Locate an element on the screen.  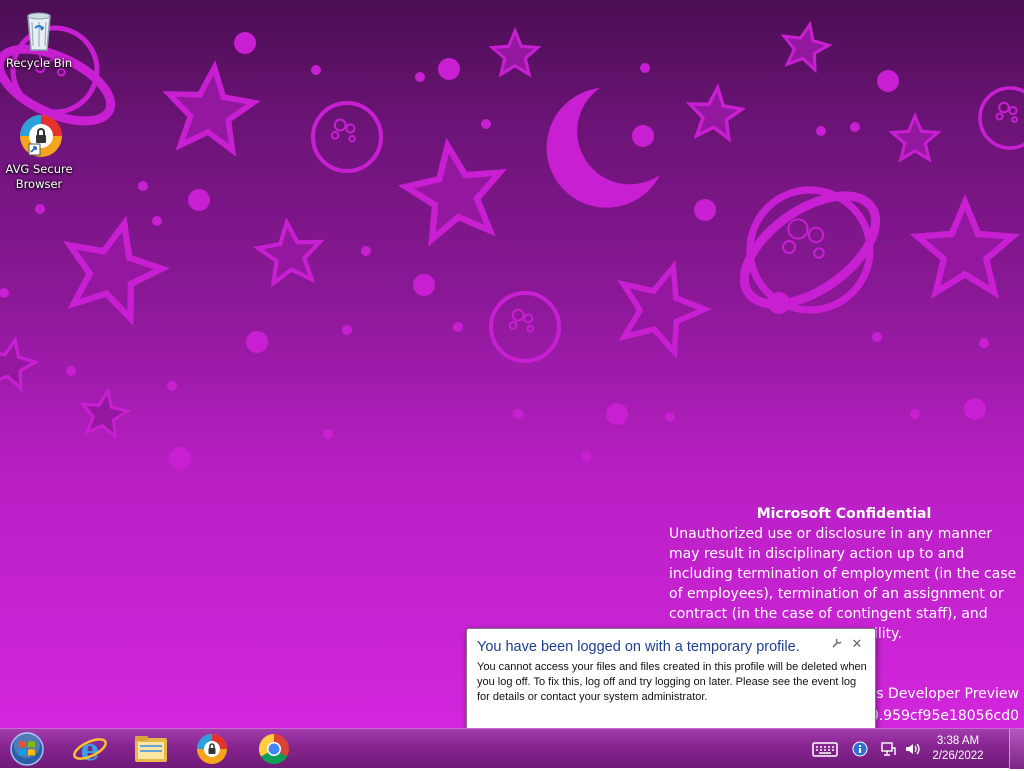
internet-explorer-taskbar-button: e is located at coordinates (90, 749).